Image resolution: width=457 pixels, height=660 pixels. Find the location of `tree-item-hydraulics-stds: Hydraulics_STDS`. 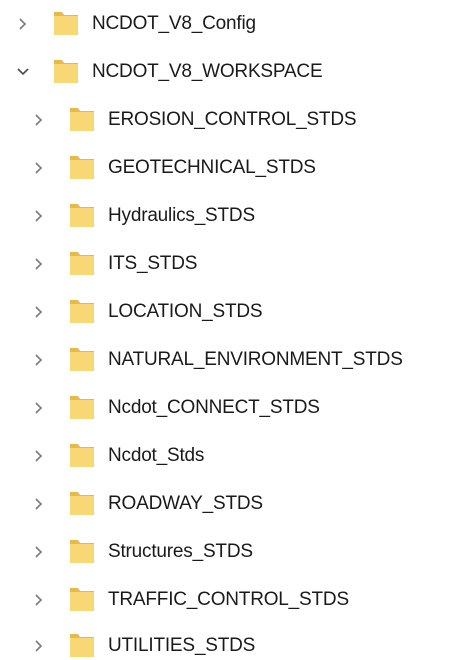

tree-item-hydraulics-stds: Hydraulics_STDS is located at coordinates (228, 216).